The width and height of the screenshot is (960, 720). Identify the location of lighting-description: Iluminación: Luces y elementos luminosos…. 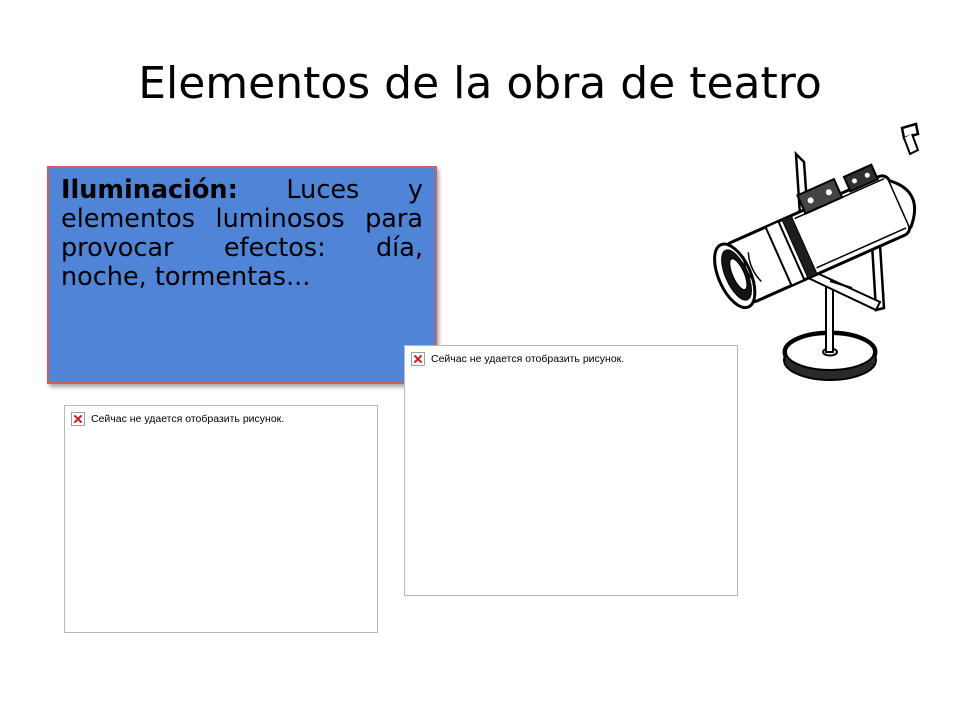
(242, 234).